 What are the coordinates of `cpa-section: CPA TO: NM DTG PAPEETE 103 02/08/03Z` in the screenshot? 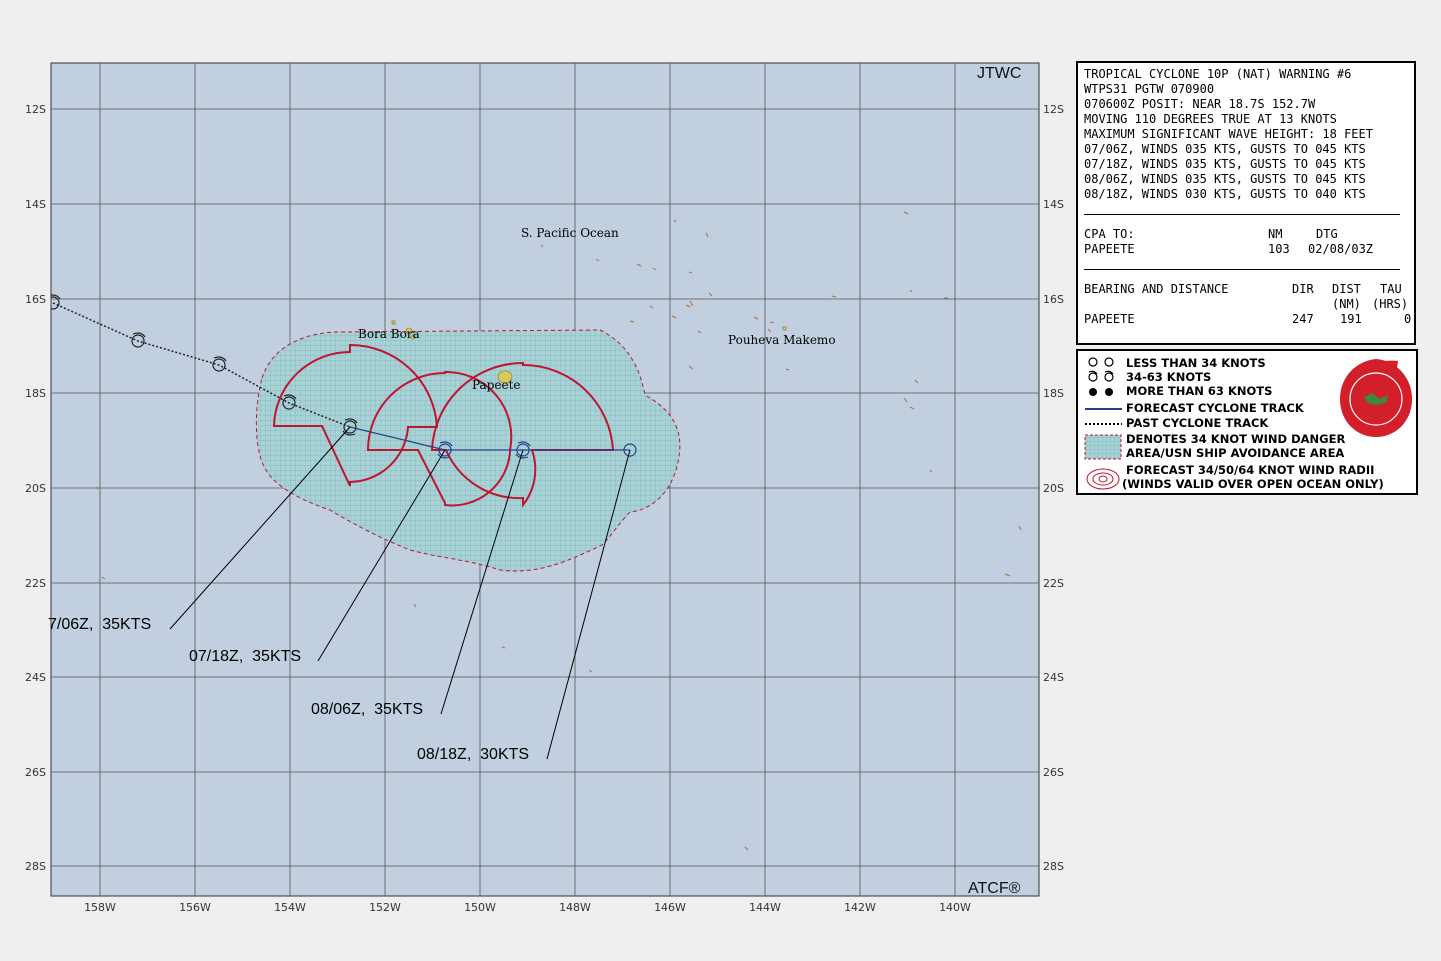 It's located at (1246, 242).